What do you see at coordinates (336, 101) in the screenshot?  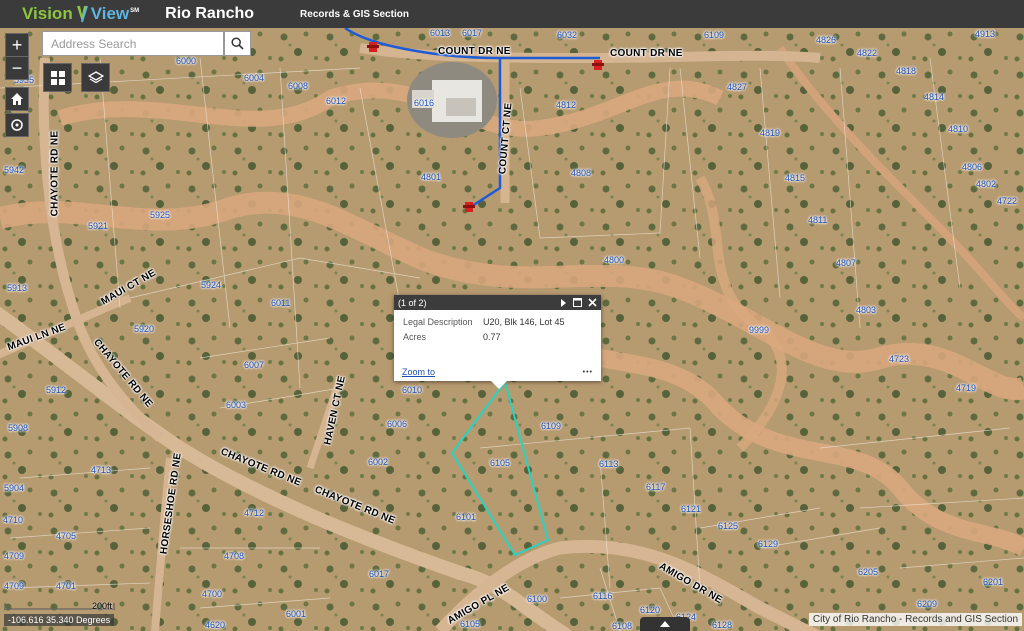 I see `parcel-label: 6012` at bounding box center [336, 101].